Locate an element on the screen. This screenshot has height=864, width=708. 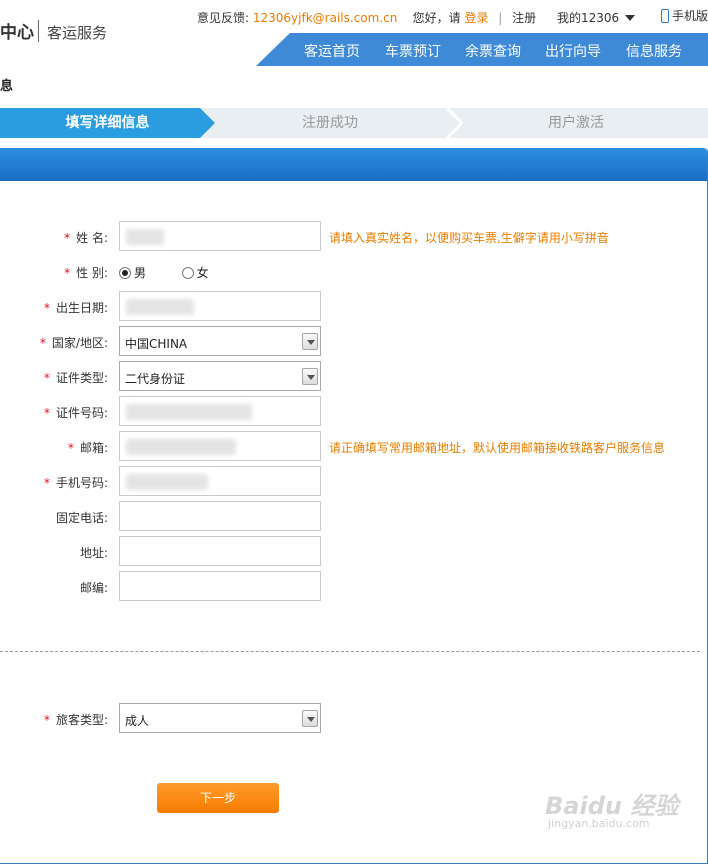
email-hint: 请正确填写常用邮箱地址，默认使用邮箱接收铁路客户服务信息 is located at coordinates (497, 448).